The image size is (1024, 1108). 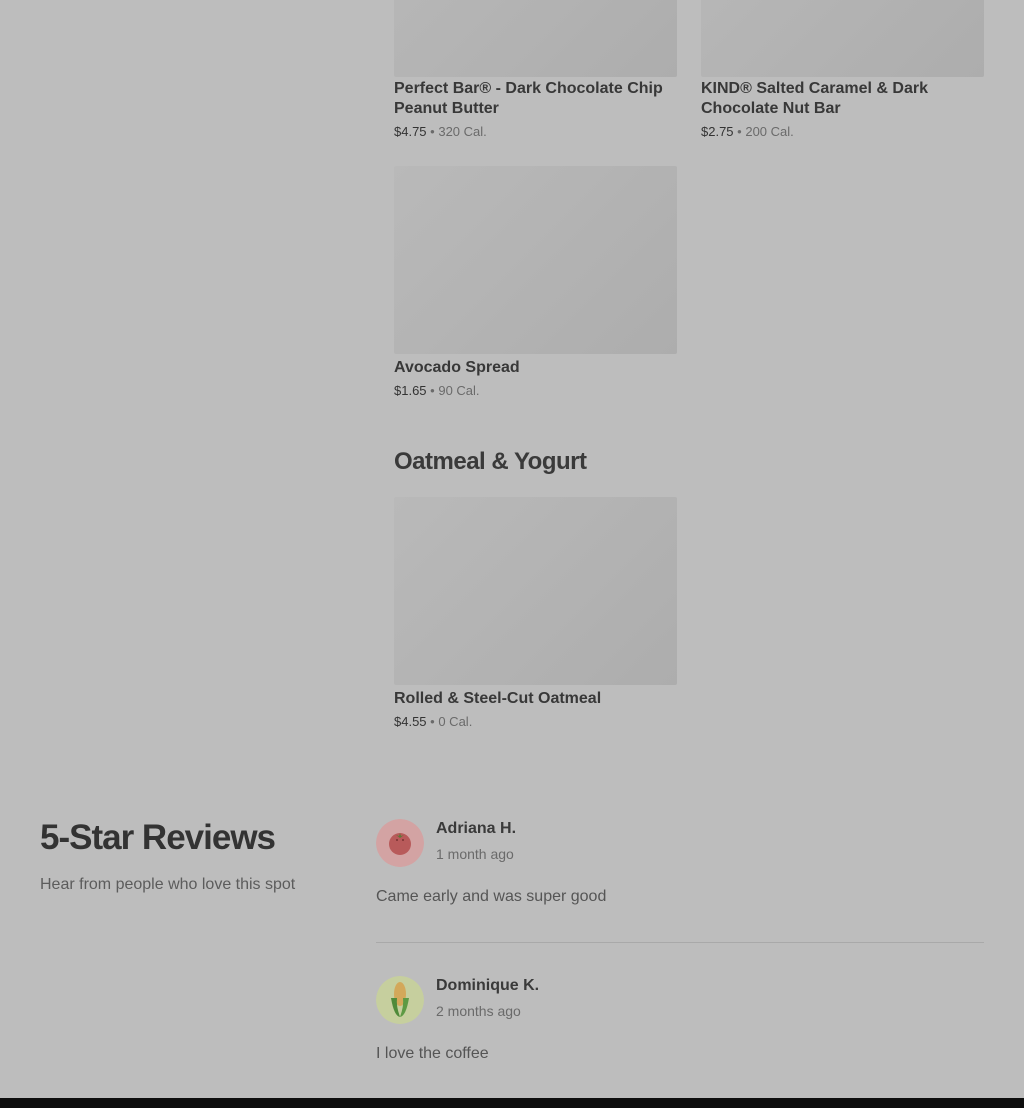 I want to click on footer-bar, so click(x=512, y=1103).